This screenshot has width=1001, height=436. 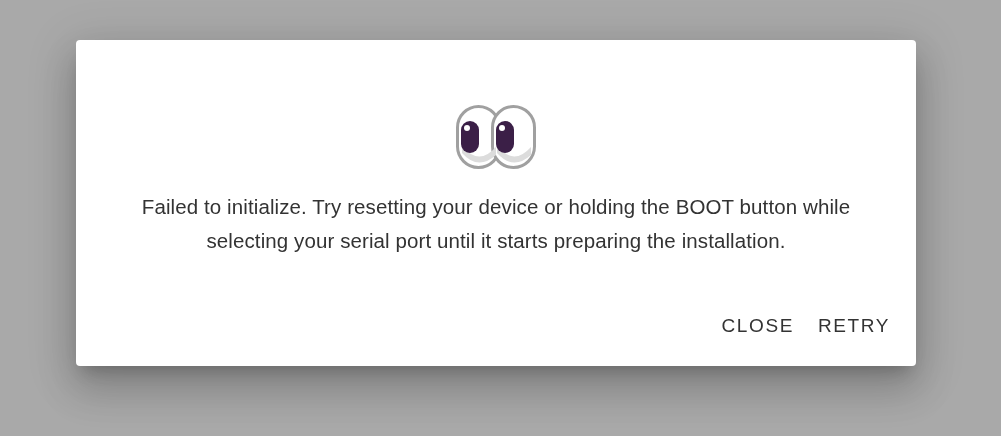 What do you see at coordinates (757, 326) in the screenshot?
I see `close-button: CLOSE` at bounding box center [757, 326].